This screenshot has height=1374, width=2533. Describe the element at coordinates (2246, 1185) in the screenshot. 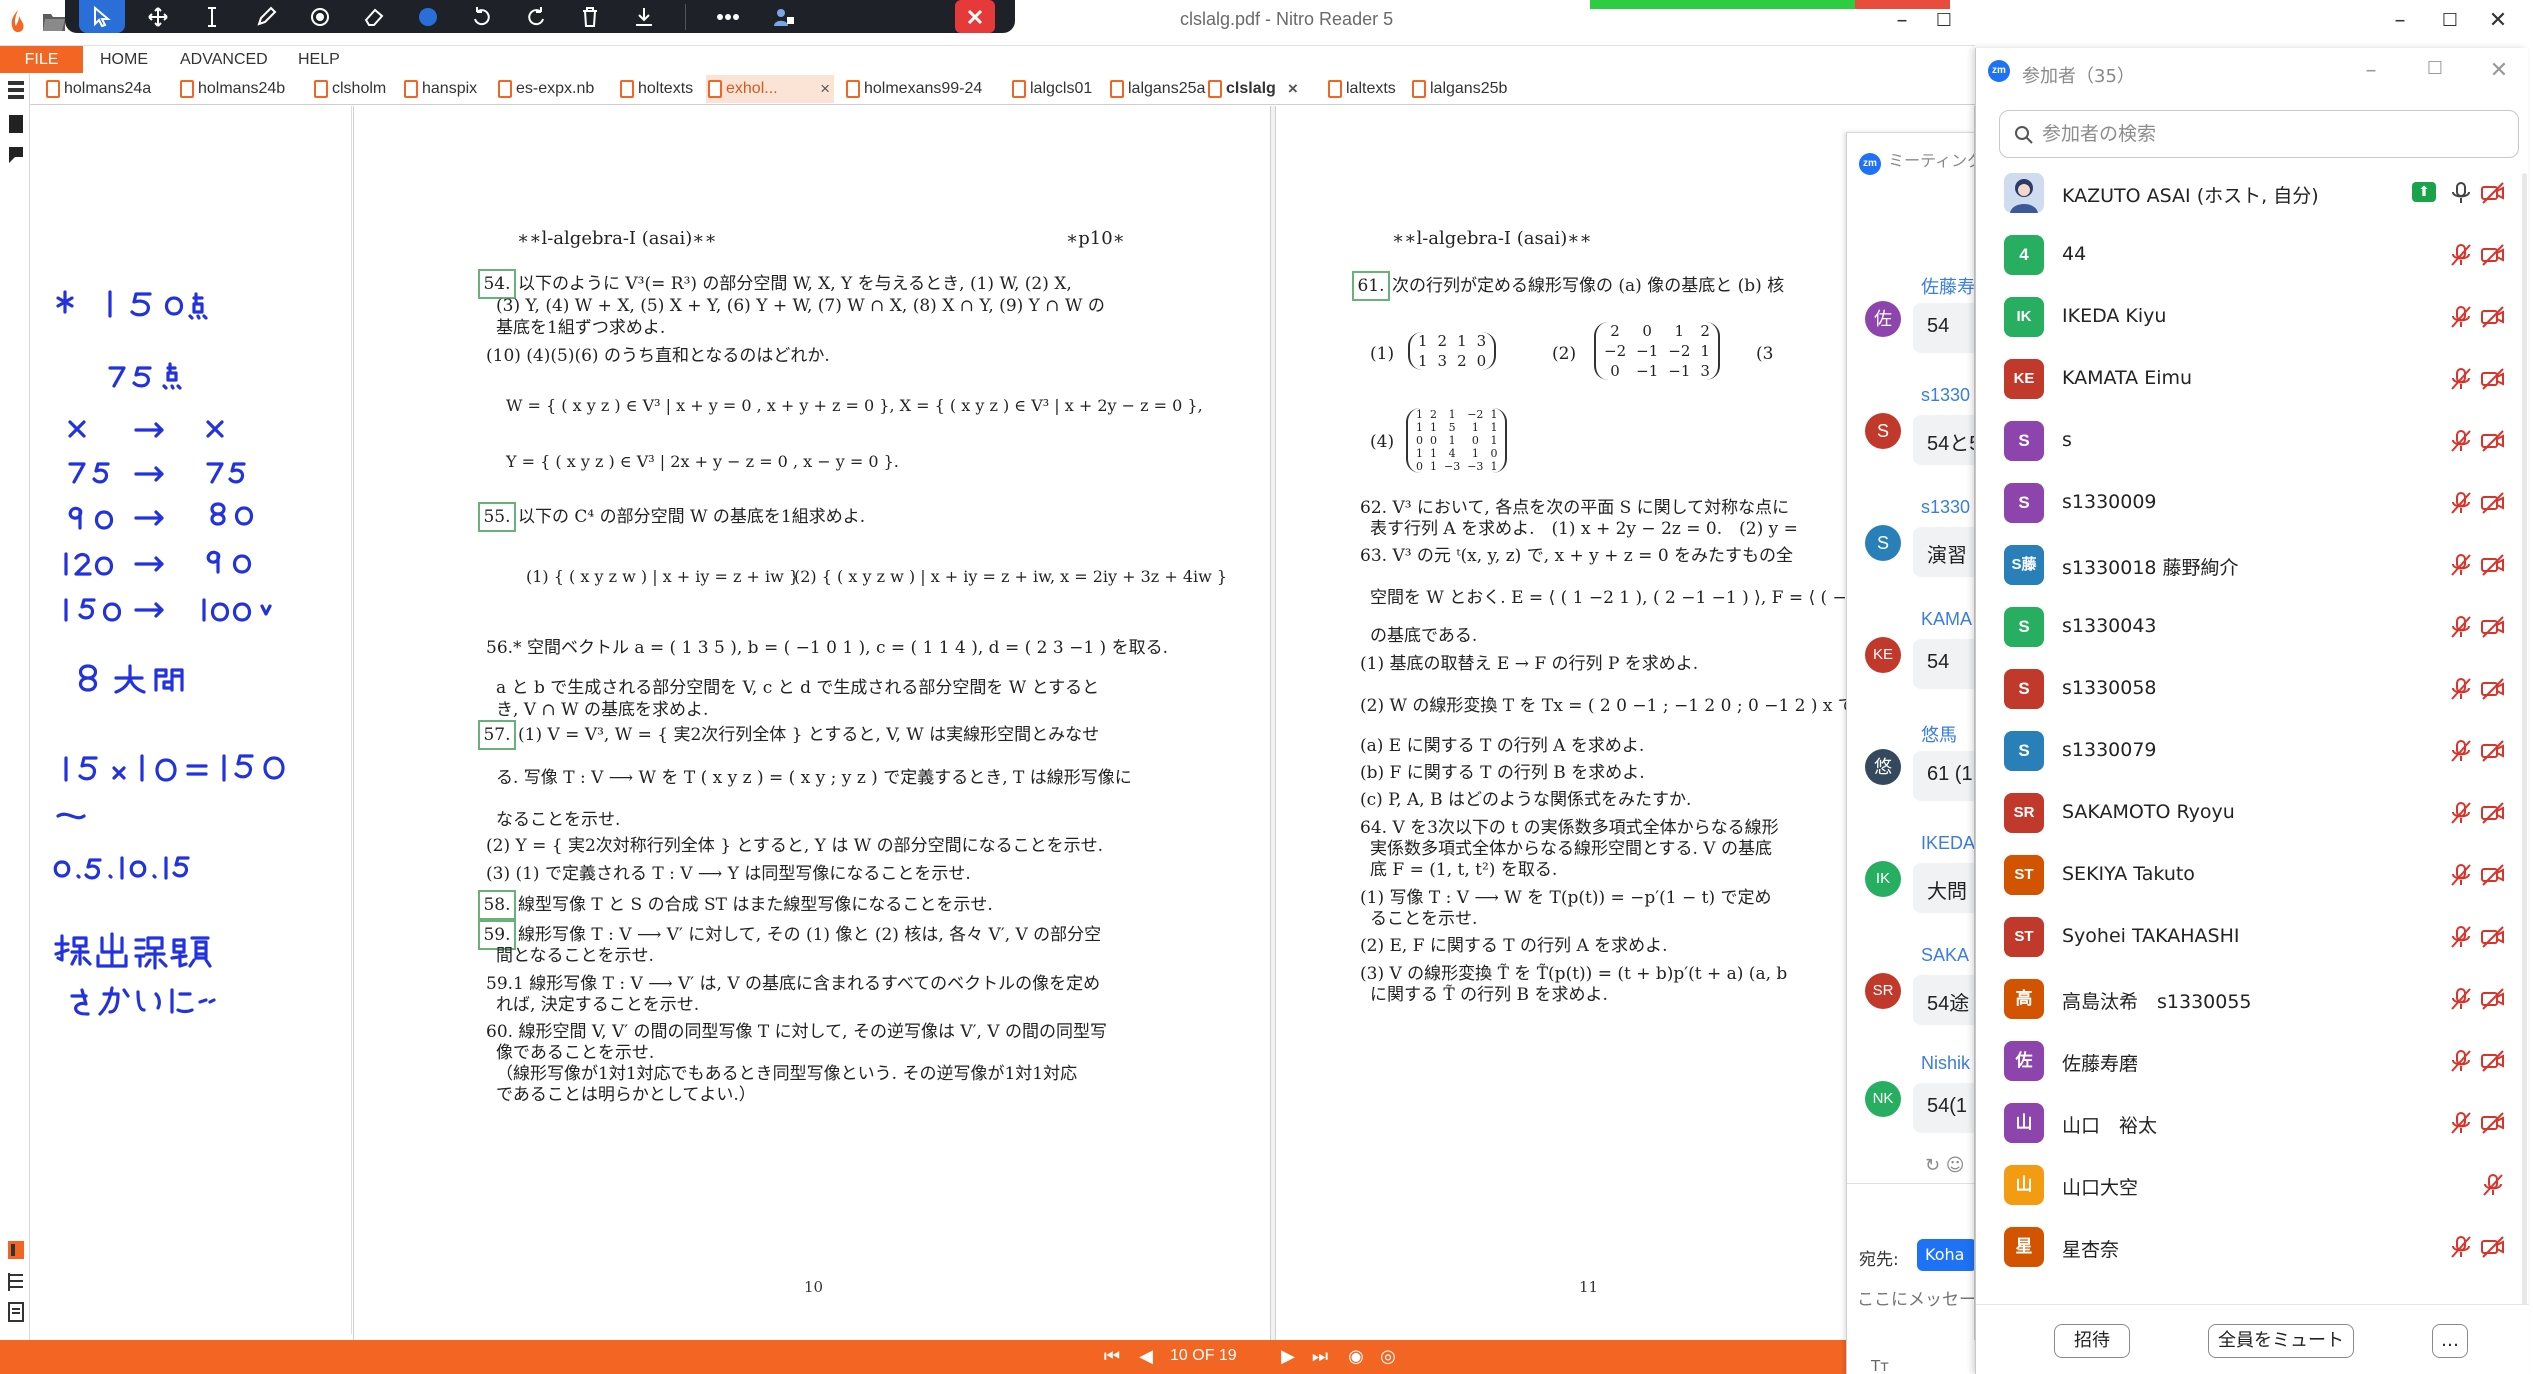

I see `participant-row: 山山口大空` at that location.